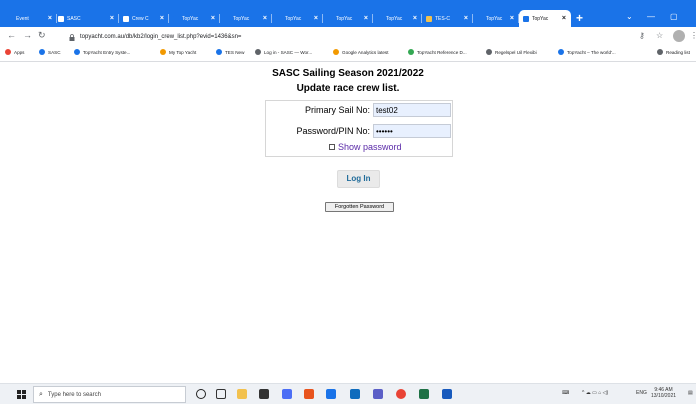 The width and height of the screenshot is (696, 414). Describe the element at coordinates (264, 394) in the screenshot. I see `store-icon` at that location.